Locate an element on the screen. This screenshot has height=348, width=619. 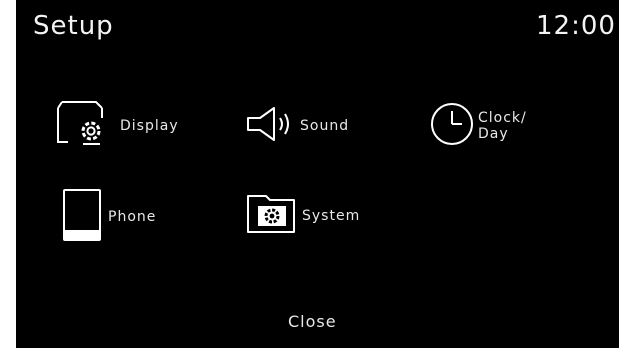
menu-item-display-label: Display is located at coordinates (149, 125).